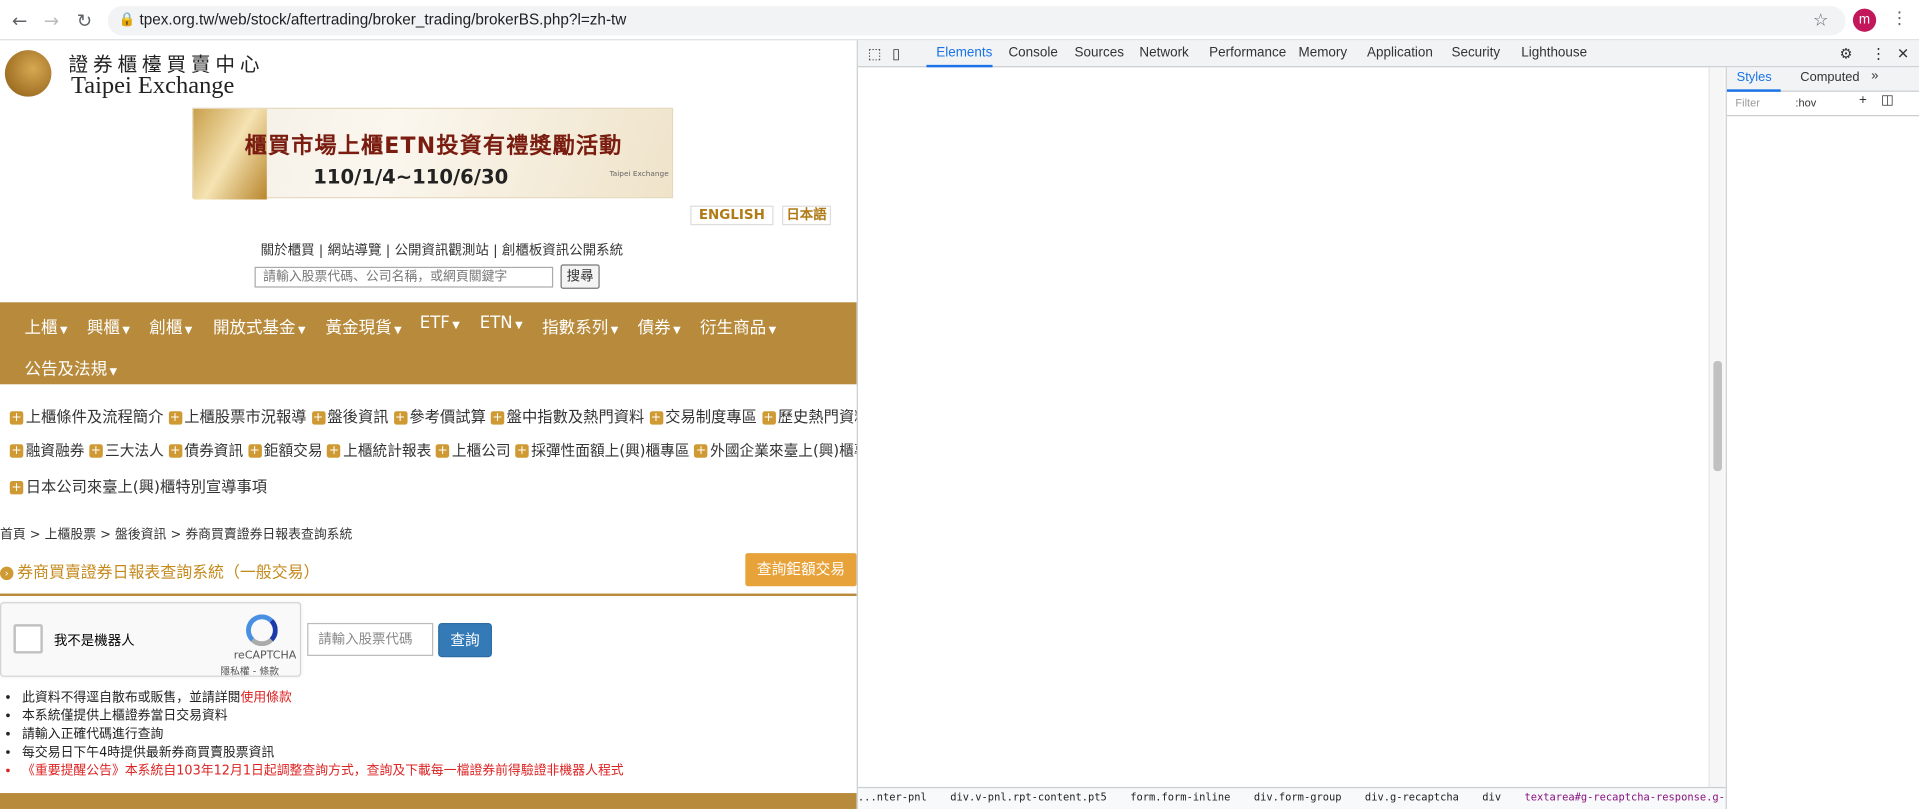 The image size is (1919, 809). I want to click on tab-elements: Elements, so click(964, 52).